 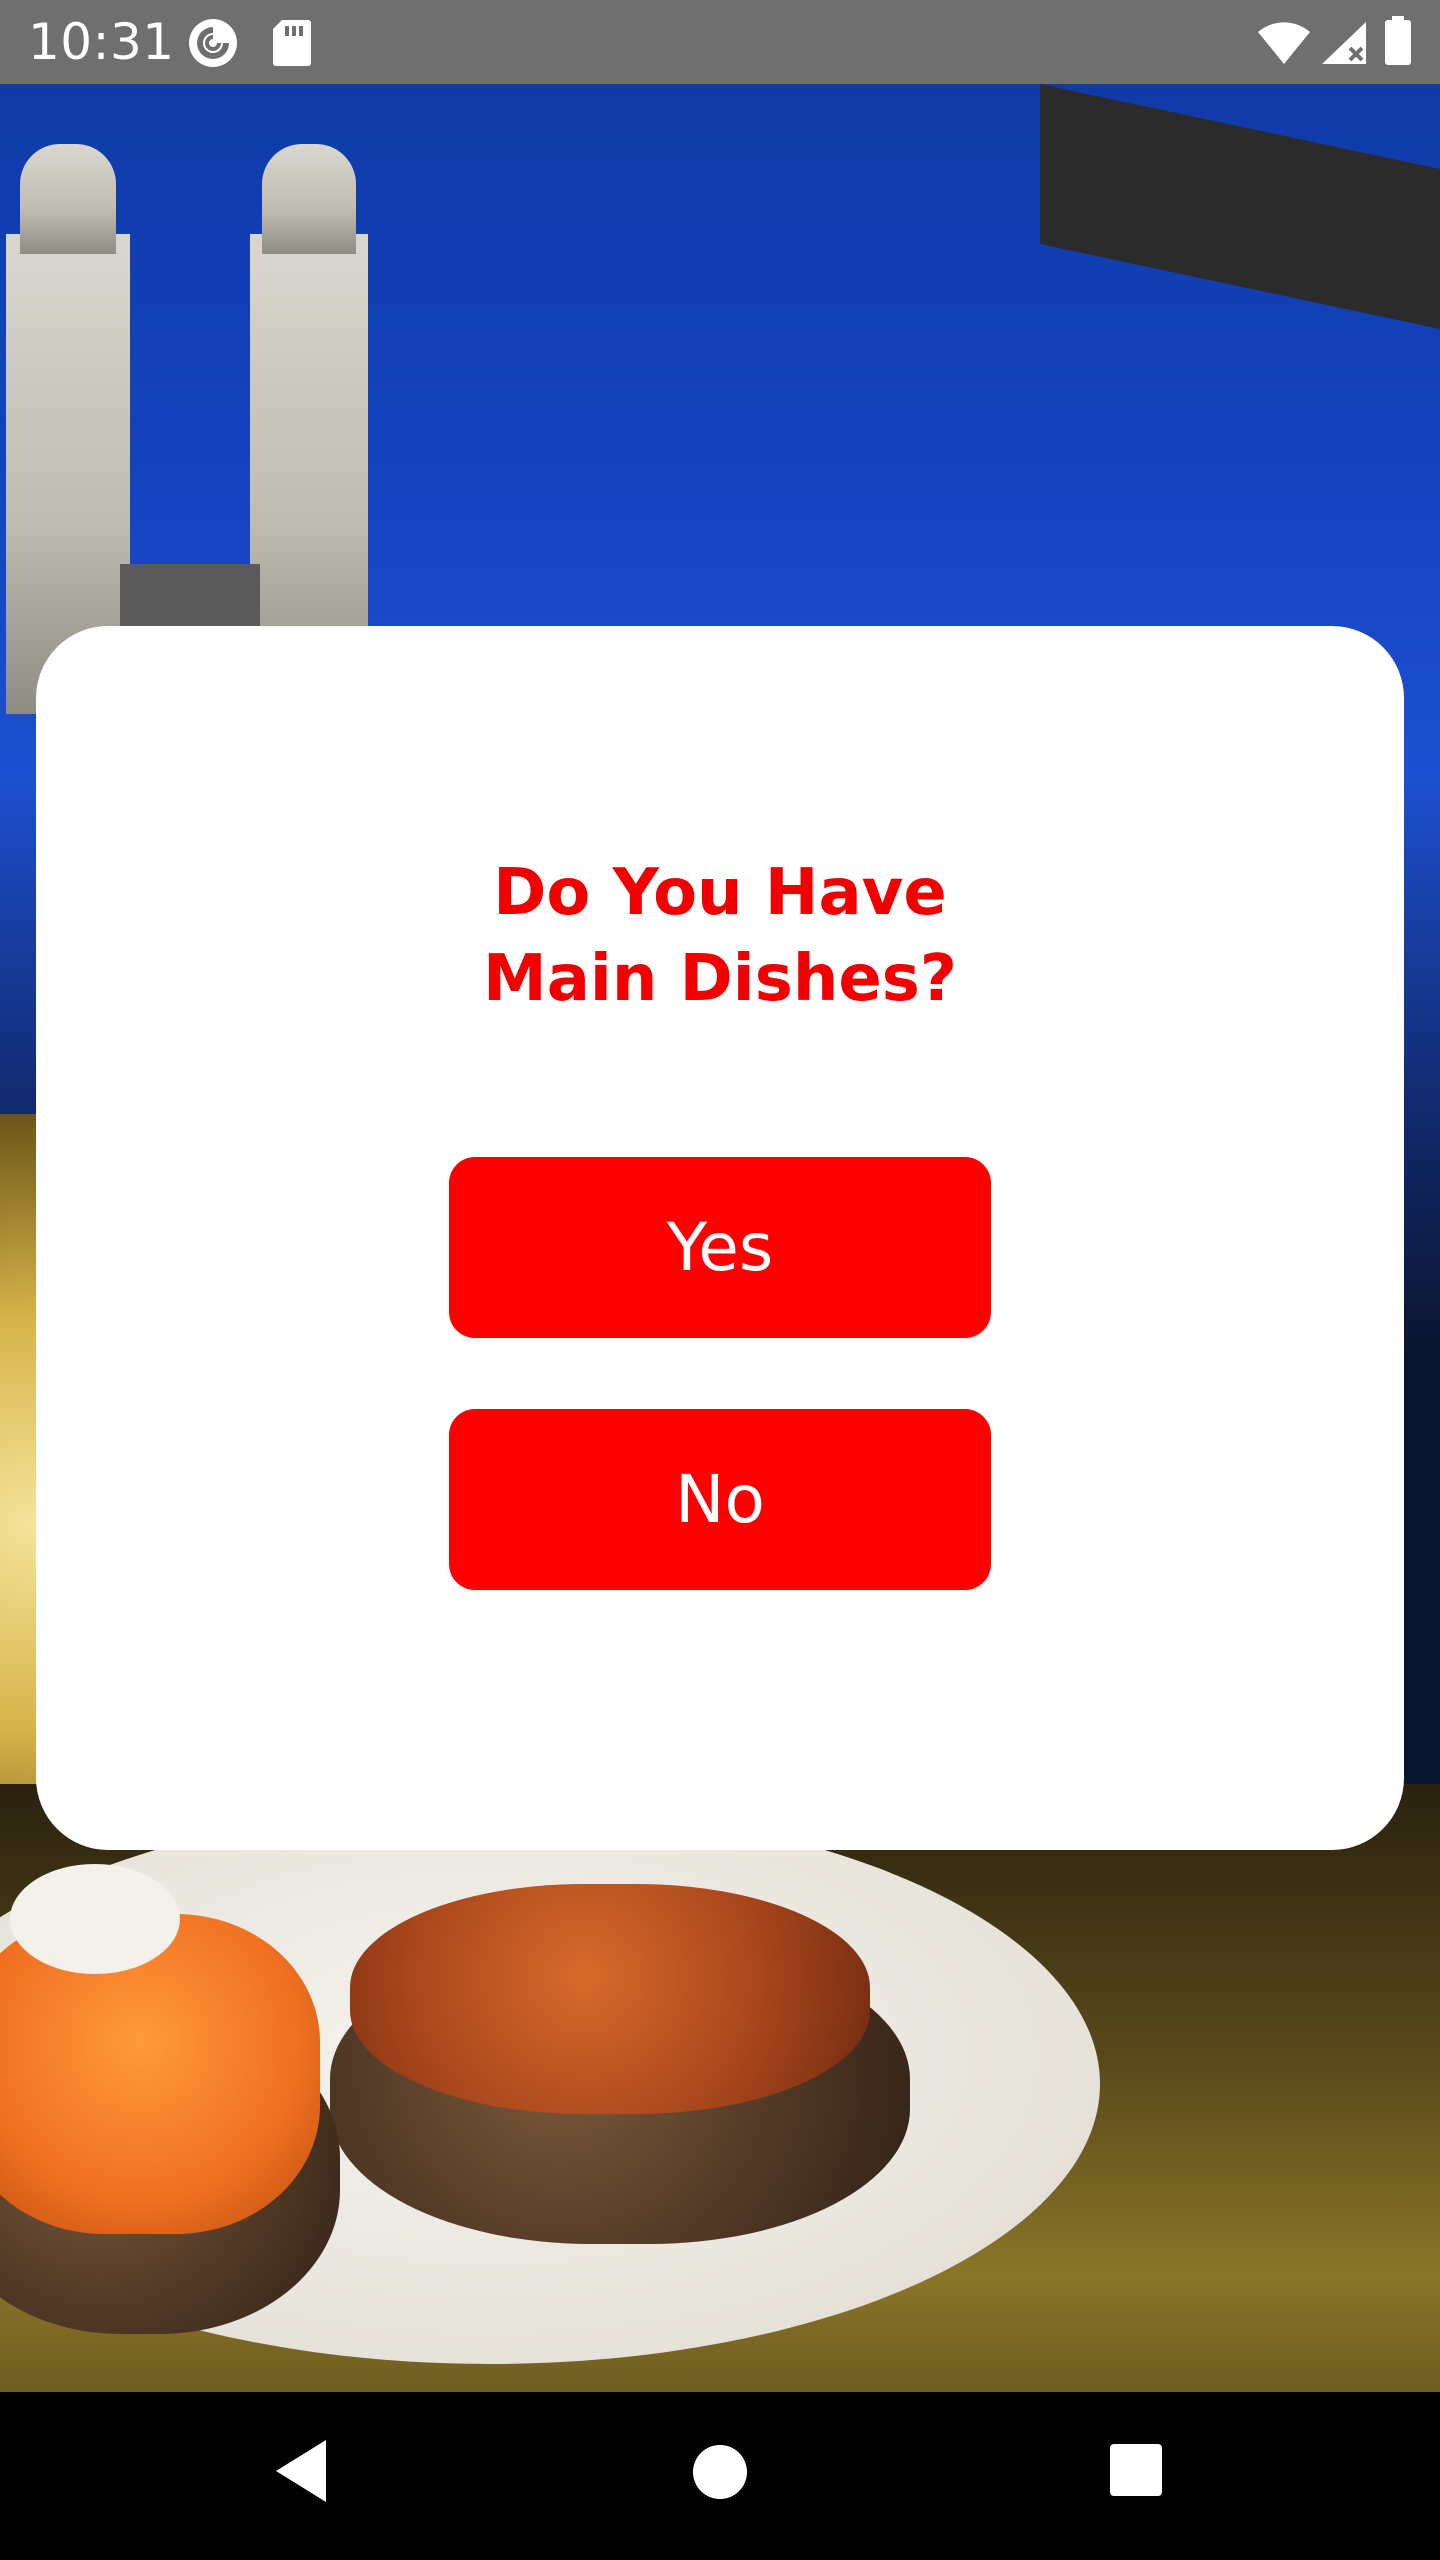 I want to click on no-button: No, so click(x=720, y=1499).